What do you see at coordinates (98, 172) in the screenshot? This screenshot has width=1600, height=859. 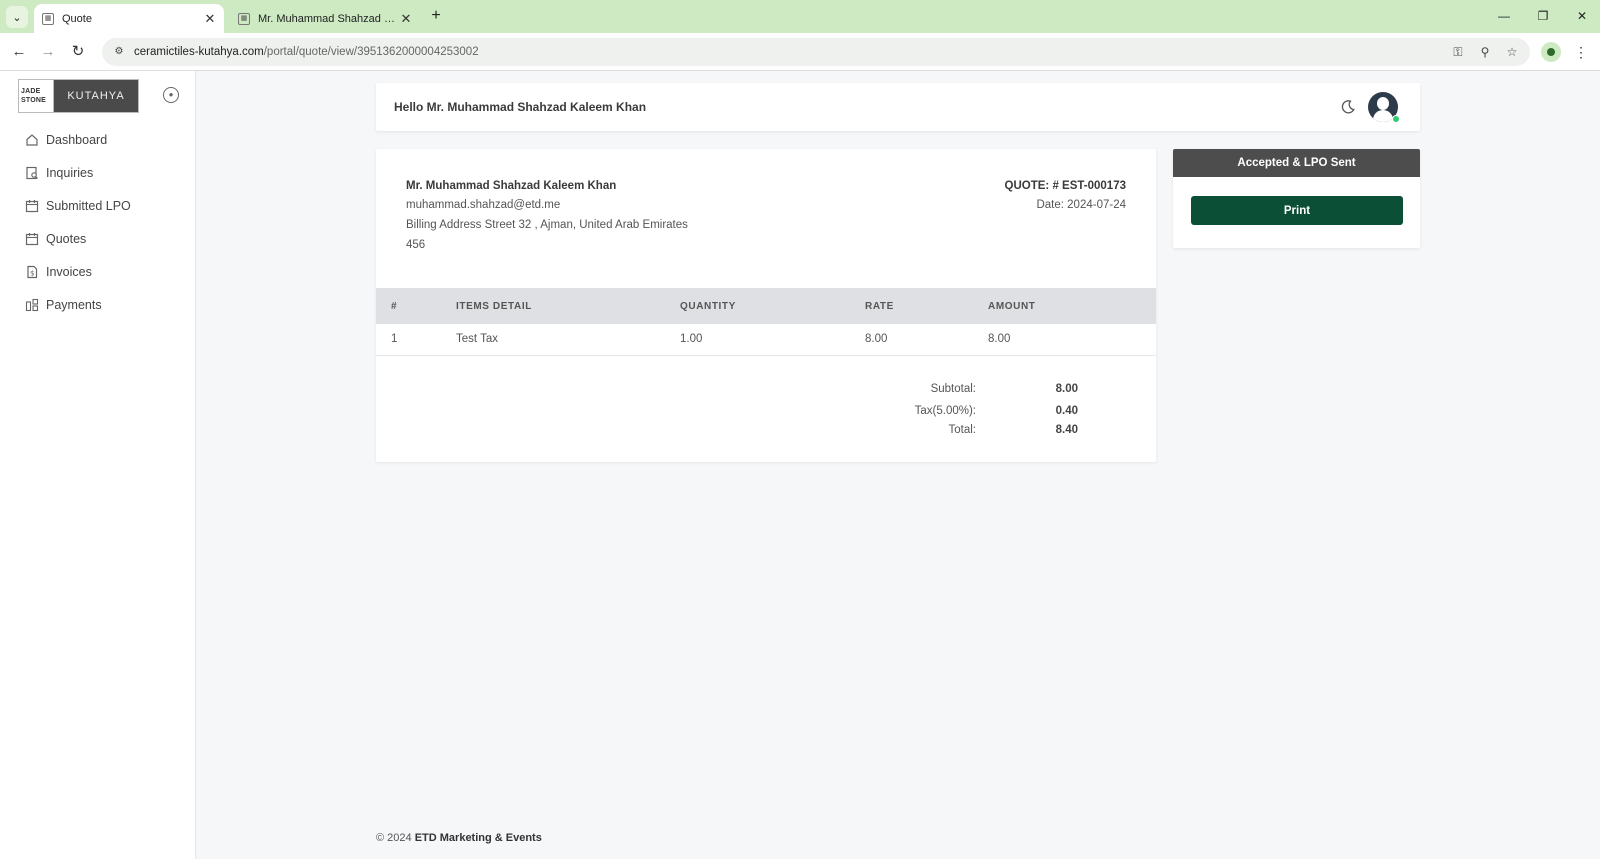 I see `sidebar-item-inquiries: Inquiries` at bounding box center [98, 172].